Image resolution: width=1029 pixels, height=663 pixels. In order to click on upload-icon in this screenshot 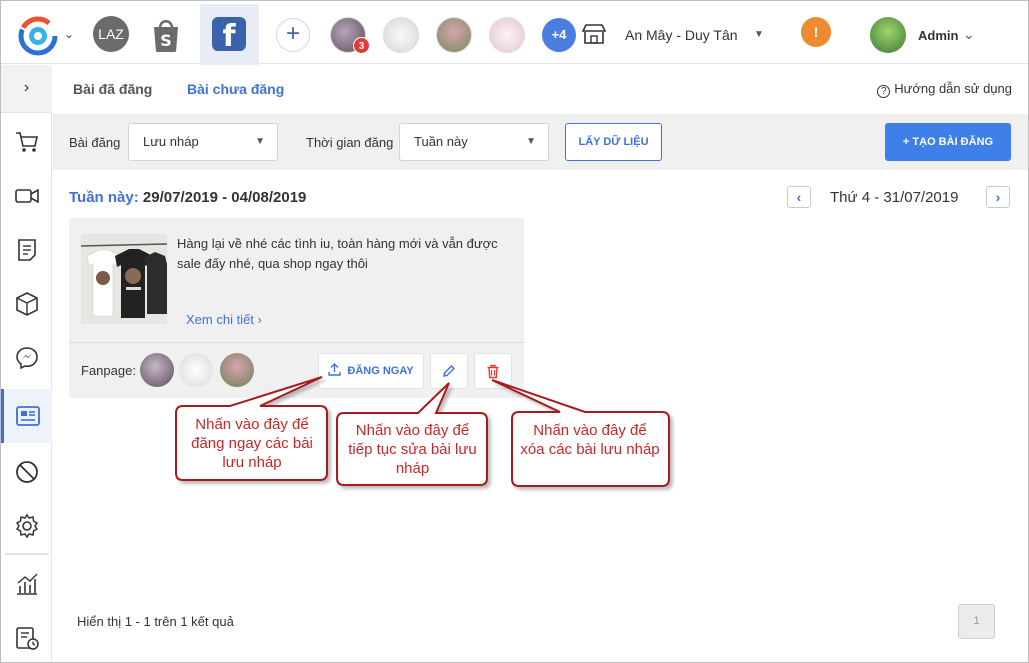, I will do `click(335, 369)`.